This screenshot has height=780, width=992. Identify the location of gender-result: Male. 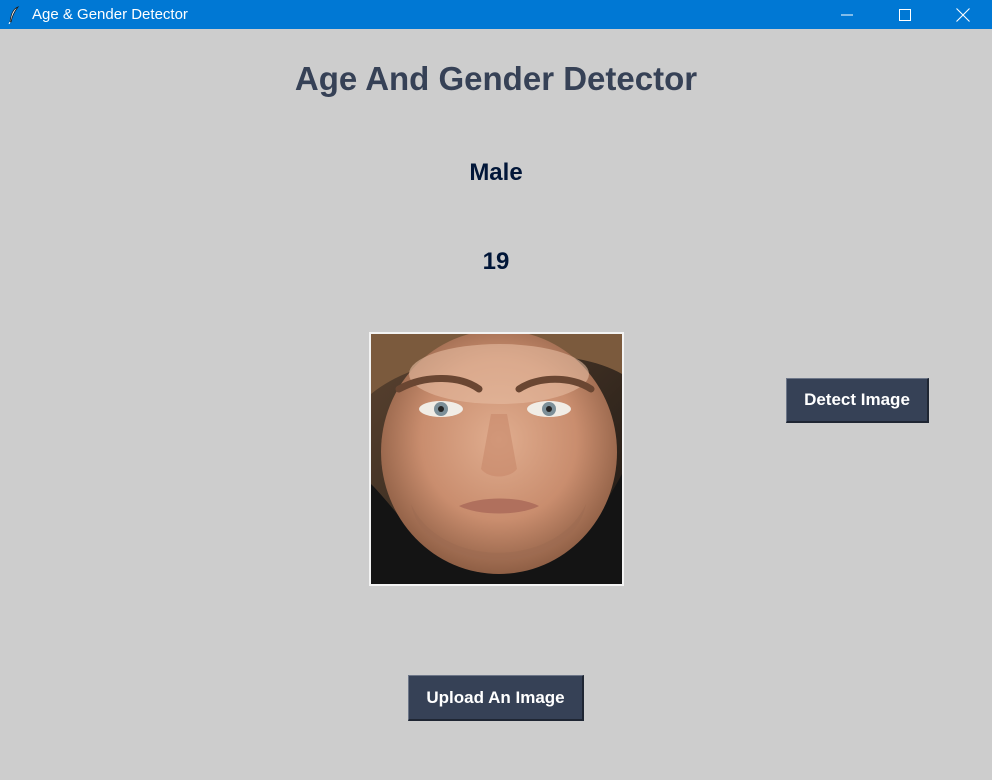
(496, 172).